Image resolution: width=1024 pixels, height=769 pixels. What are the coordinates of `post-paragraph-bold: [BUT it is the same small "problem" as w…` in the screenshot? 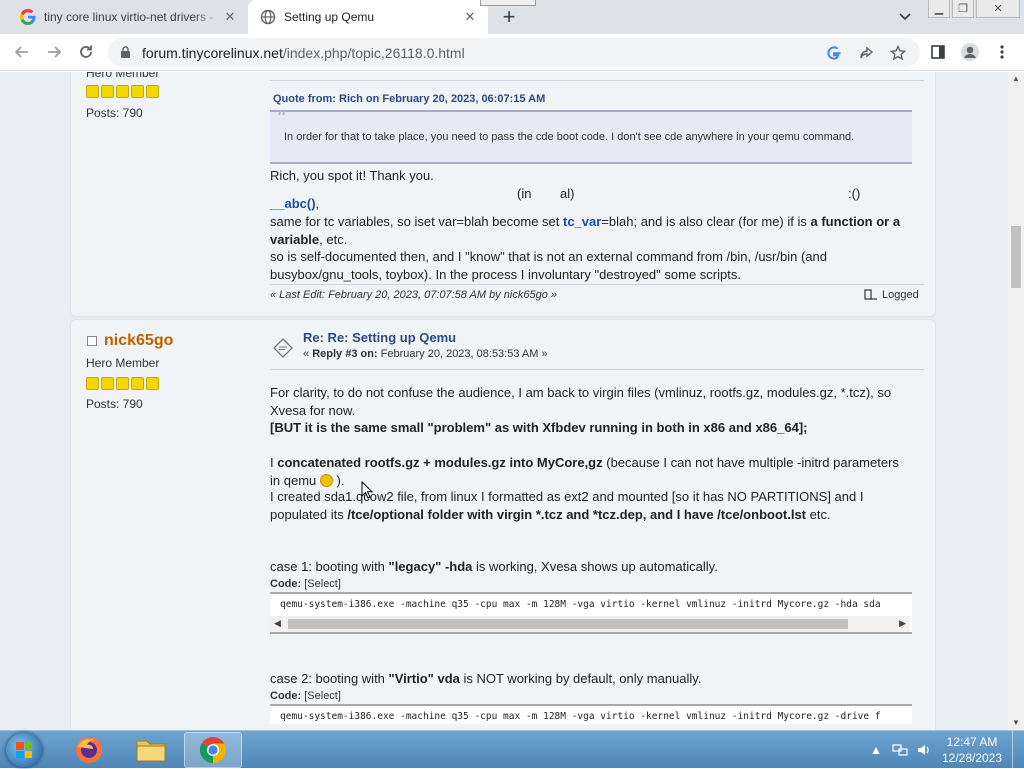 It's located at (539, 427).